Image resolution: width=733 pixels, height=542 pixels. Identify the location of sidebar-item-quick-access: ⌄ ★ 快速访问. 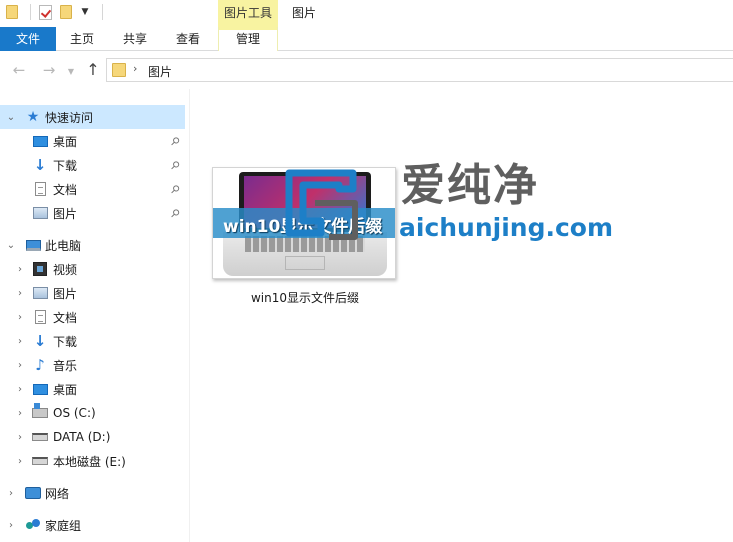
(92, 117).